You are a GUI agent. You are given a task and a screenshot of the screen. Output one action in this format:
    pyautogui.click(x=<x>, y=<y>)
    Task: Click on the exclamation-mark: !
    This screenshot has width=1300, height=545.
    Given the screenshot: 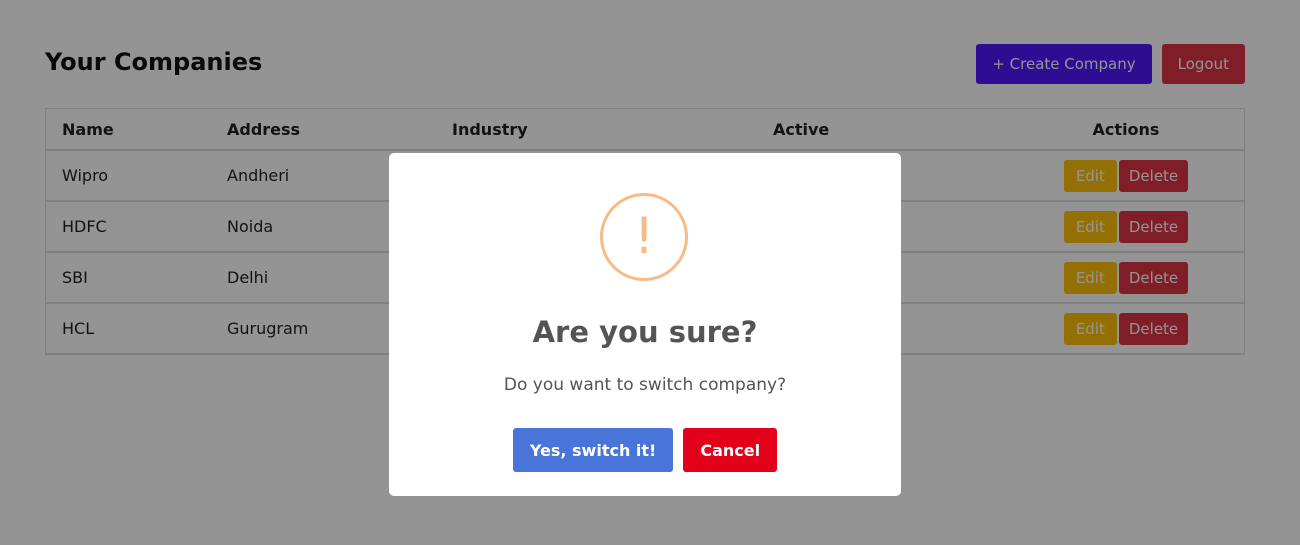 What is the action you would take?
    pyautogui.click(x=644, y=236)
    